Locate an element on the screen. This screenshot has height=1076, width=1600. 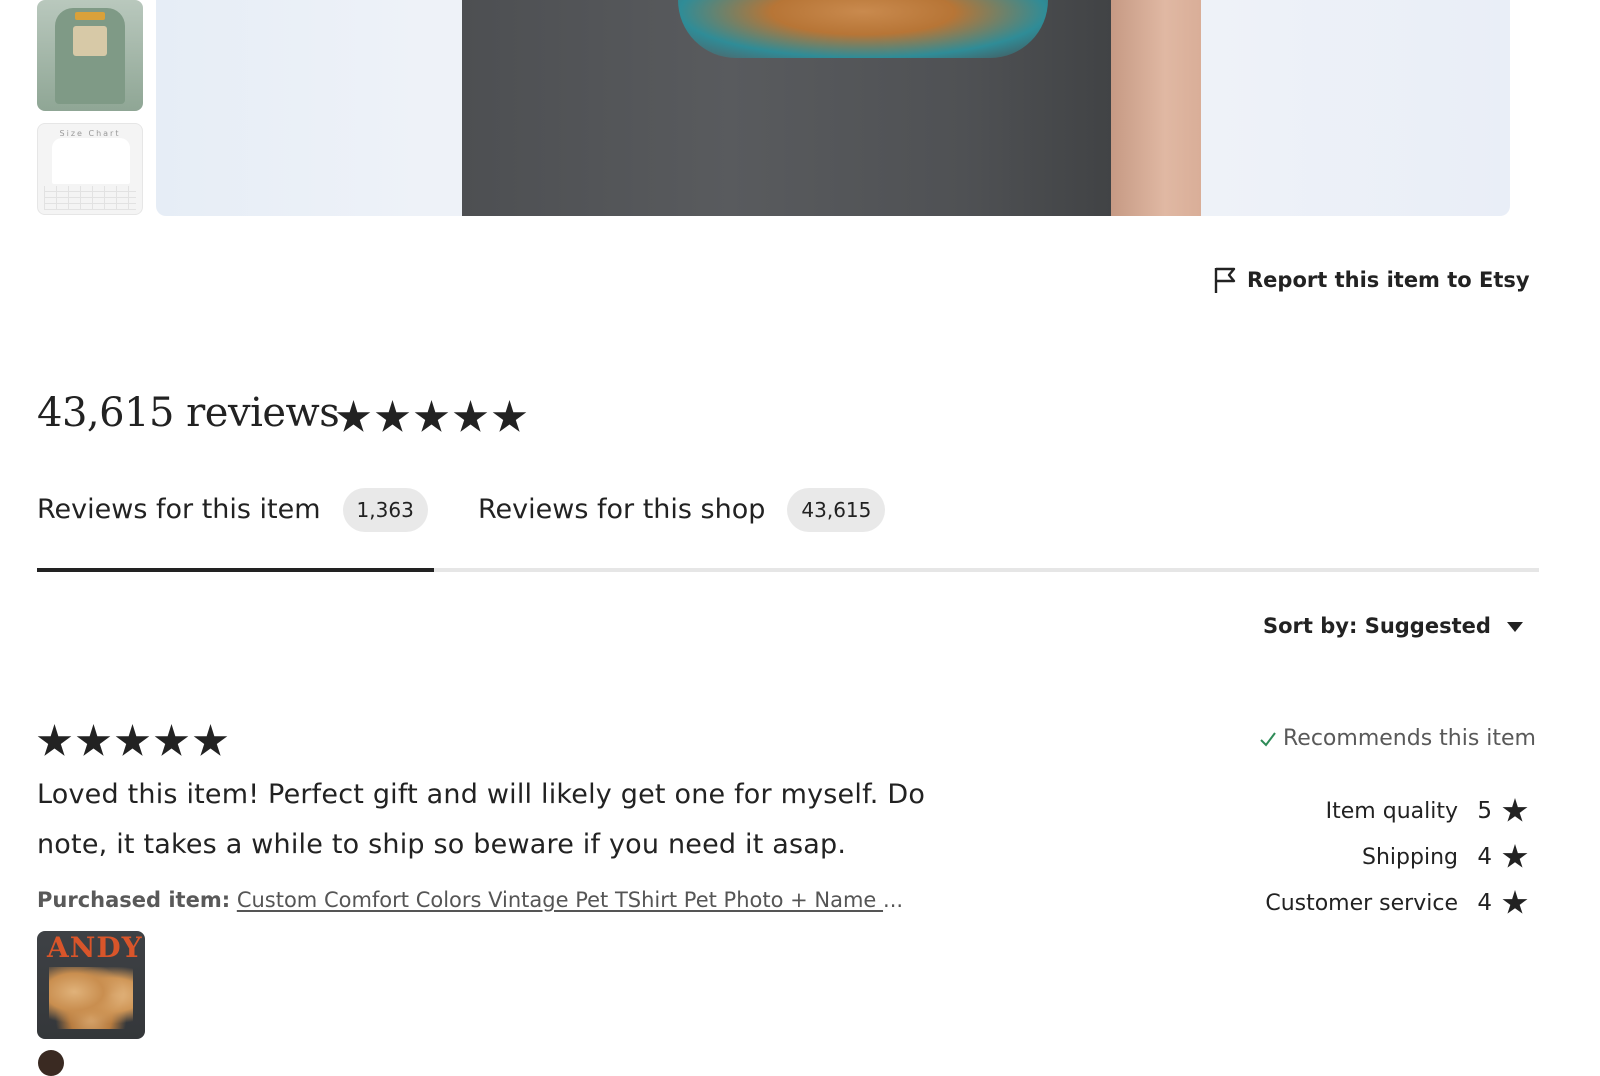
report-item-label: Report this item to Etsy is located at coordinates (1388, 280).